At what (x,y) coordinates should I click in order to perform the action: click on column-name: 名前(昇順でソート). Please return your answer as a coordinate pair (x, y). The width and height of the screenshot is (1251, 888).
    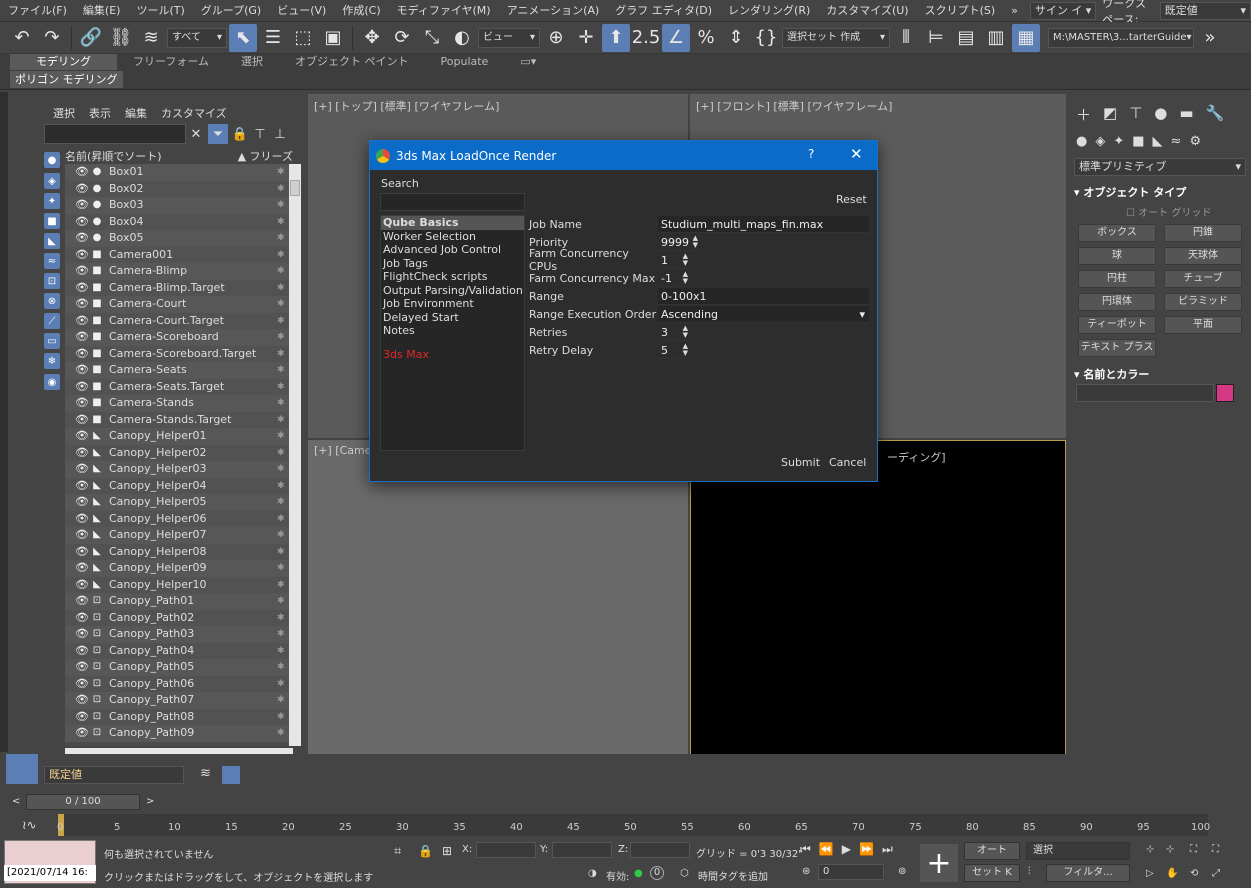
    Looking at the image, I should click on (113, 155).